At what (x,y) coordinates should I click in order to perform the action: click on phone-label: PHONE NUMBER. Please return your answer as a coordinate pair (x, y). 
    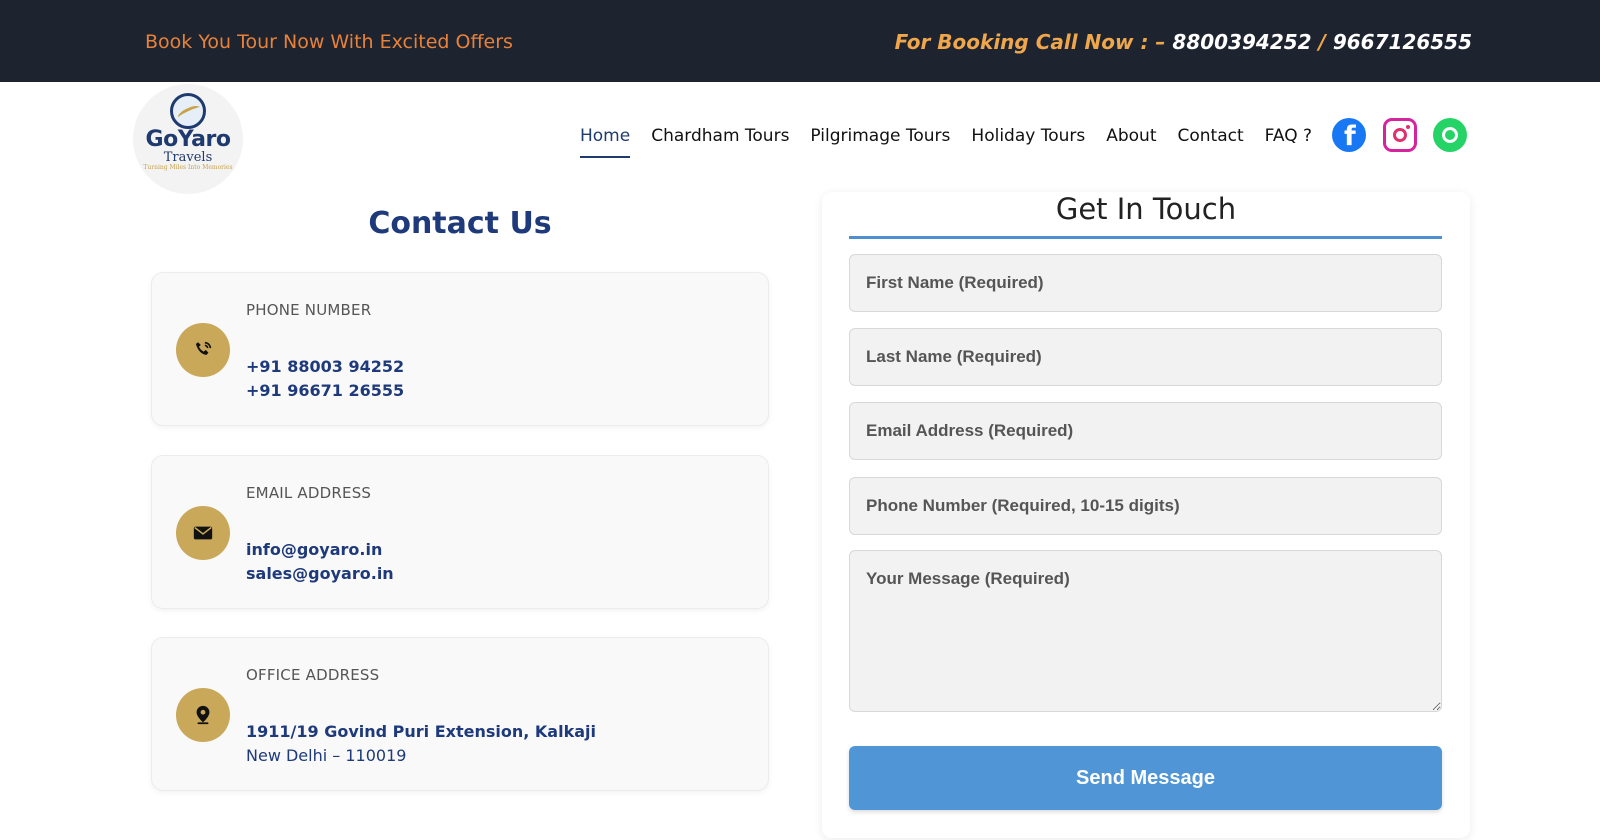
    Looking at the image, I should click on (309, 310).